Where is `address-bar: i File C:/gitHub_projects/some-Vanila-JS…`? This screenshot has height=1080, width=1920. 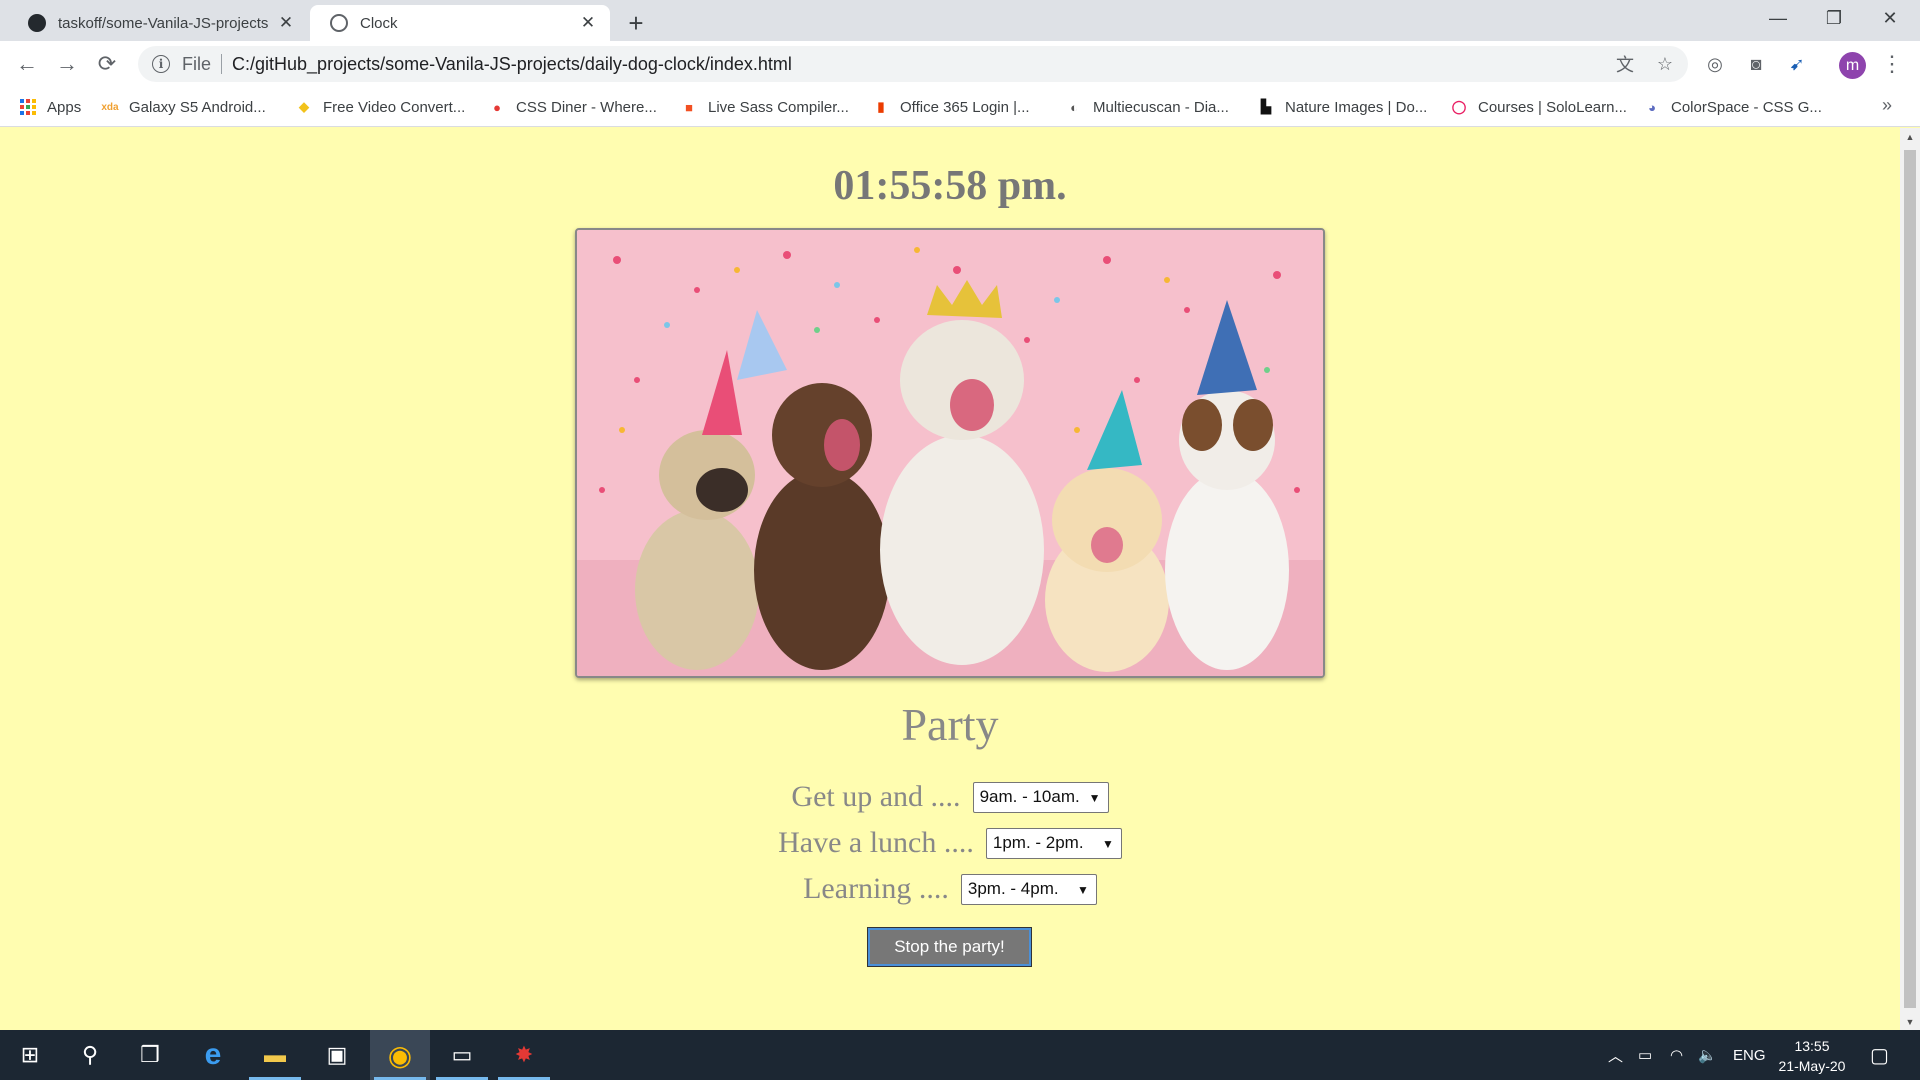 address-bar: i File C:/gitHub_projects/some-Vanila-JS… is located at coordinates (913, 64).